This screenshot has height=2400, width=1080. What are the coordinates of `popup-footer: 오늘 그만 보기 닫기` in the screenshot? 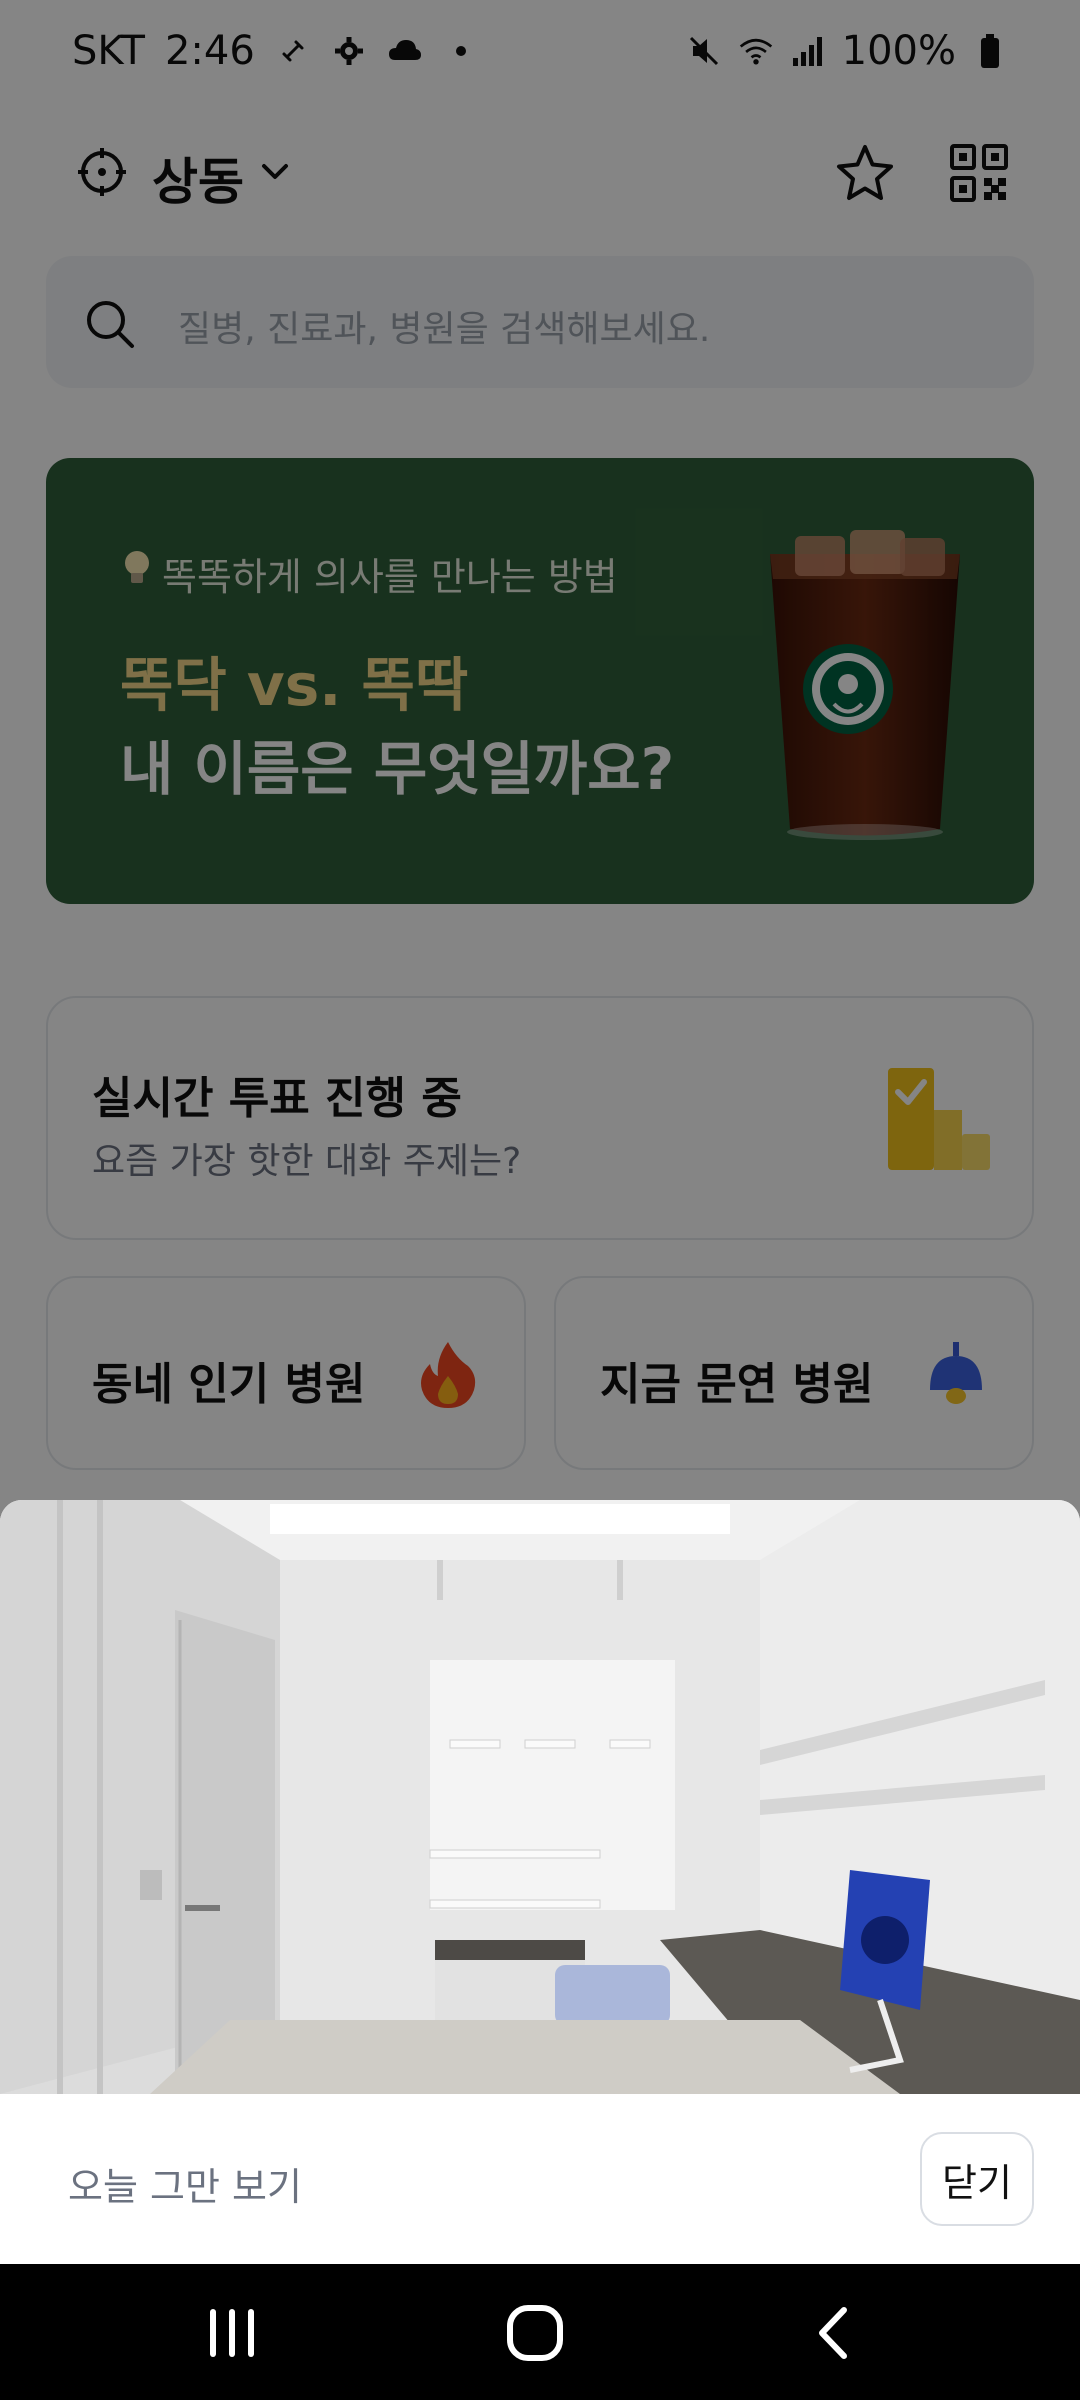 It's located at (540, 2179).